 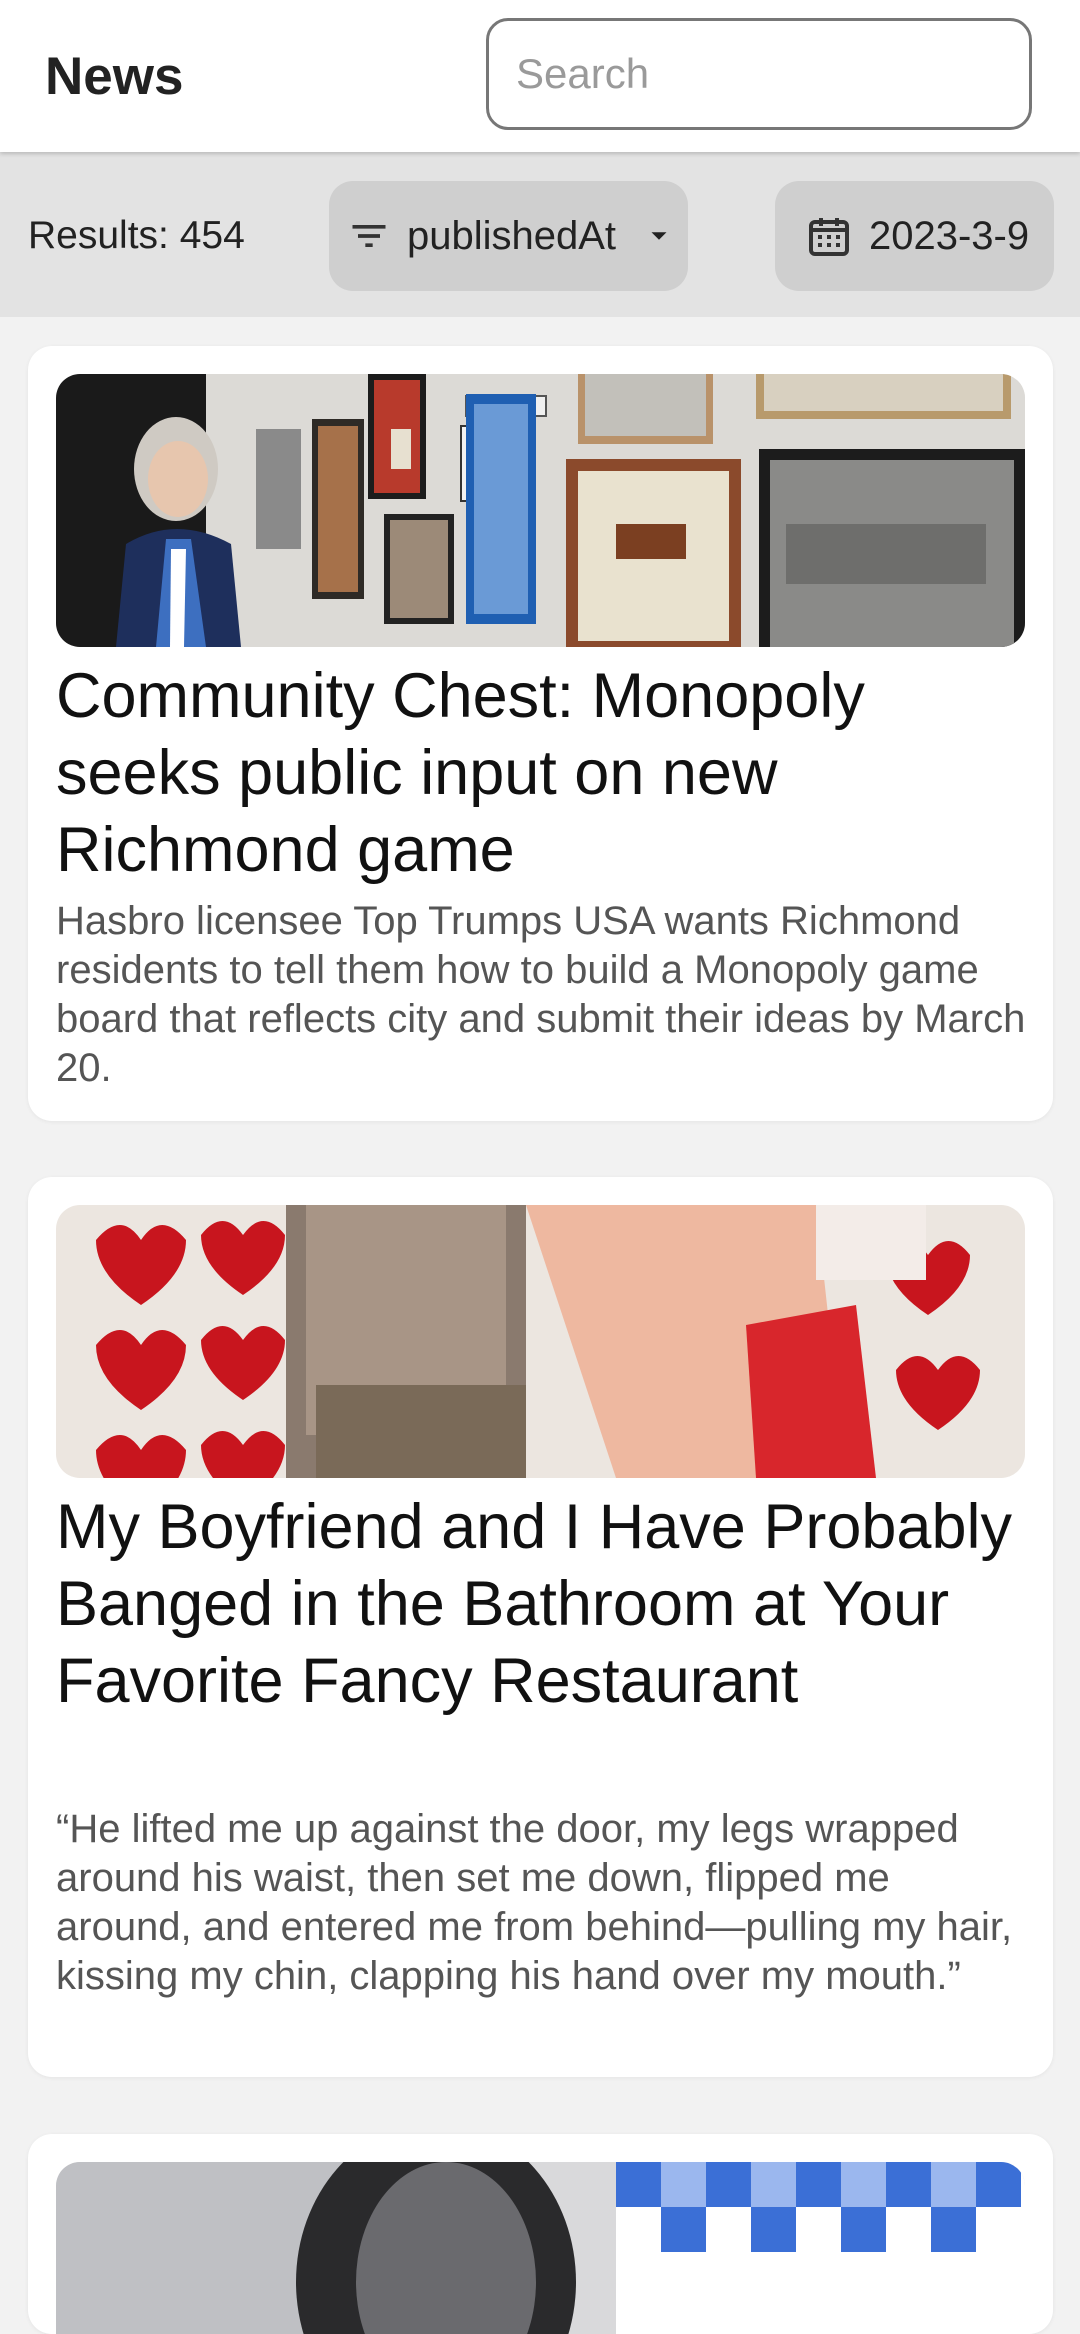 What do you see at coordinates (114, 76) in the screenshot?
I see `app-title: News` at bounding box center [114, 76].